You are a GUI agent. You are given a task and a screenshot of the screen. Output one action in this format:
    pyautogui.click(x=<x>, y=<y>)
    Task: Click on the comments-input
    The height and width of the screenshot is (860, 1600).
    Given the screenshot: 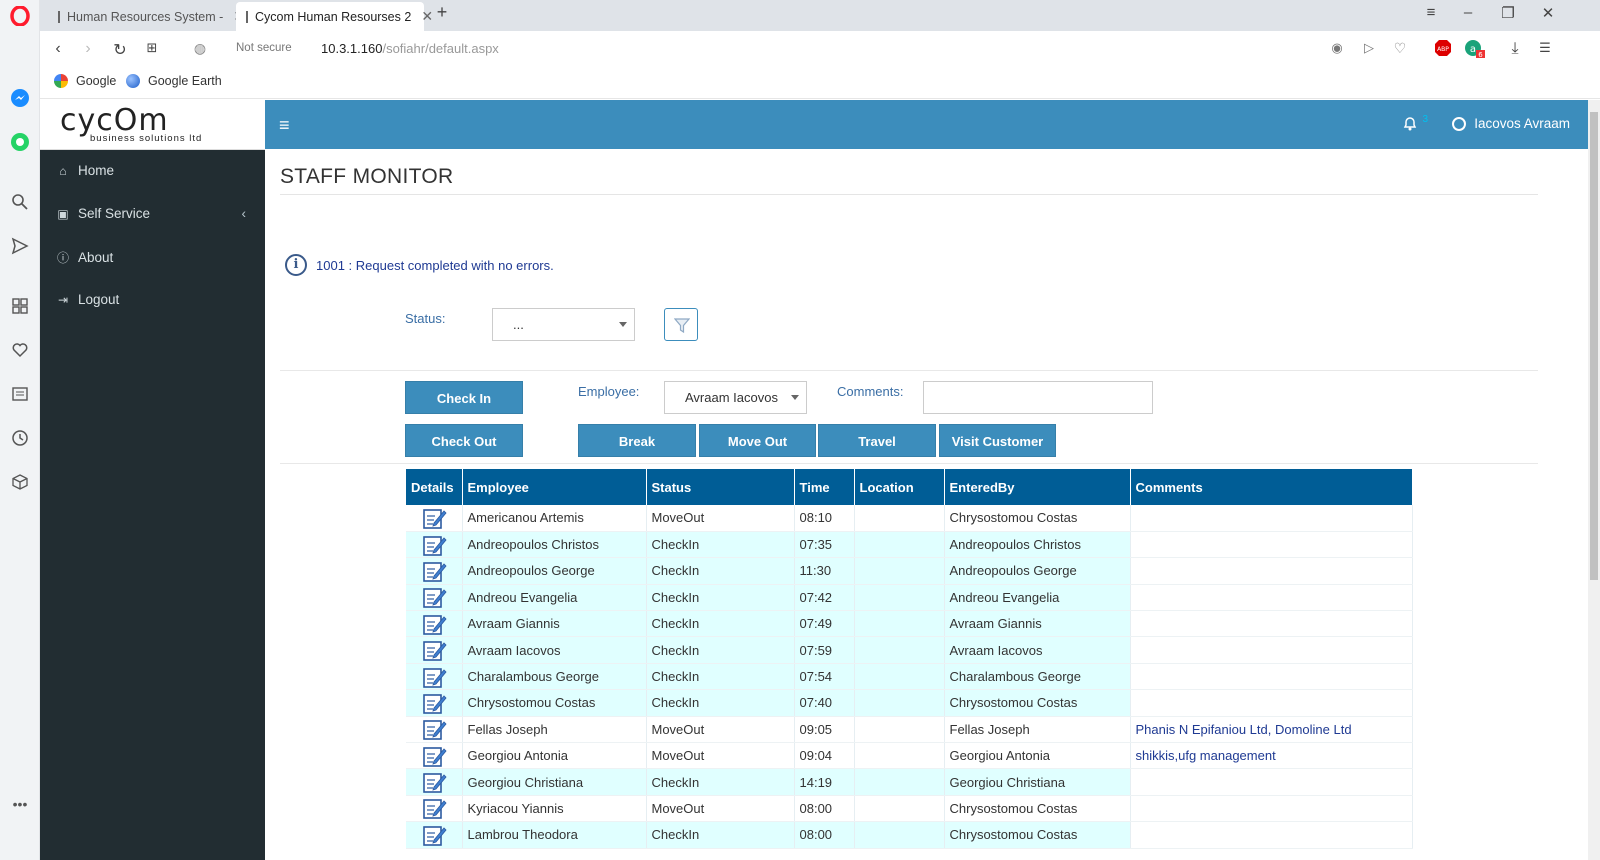 What is the action you would take?
    pyautogui.click(x=1038, y=397)
    